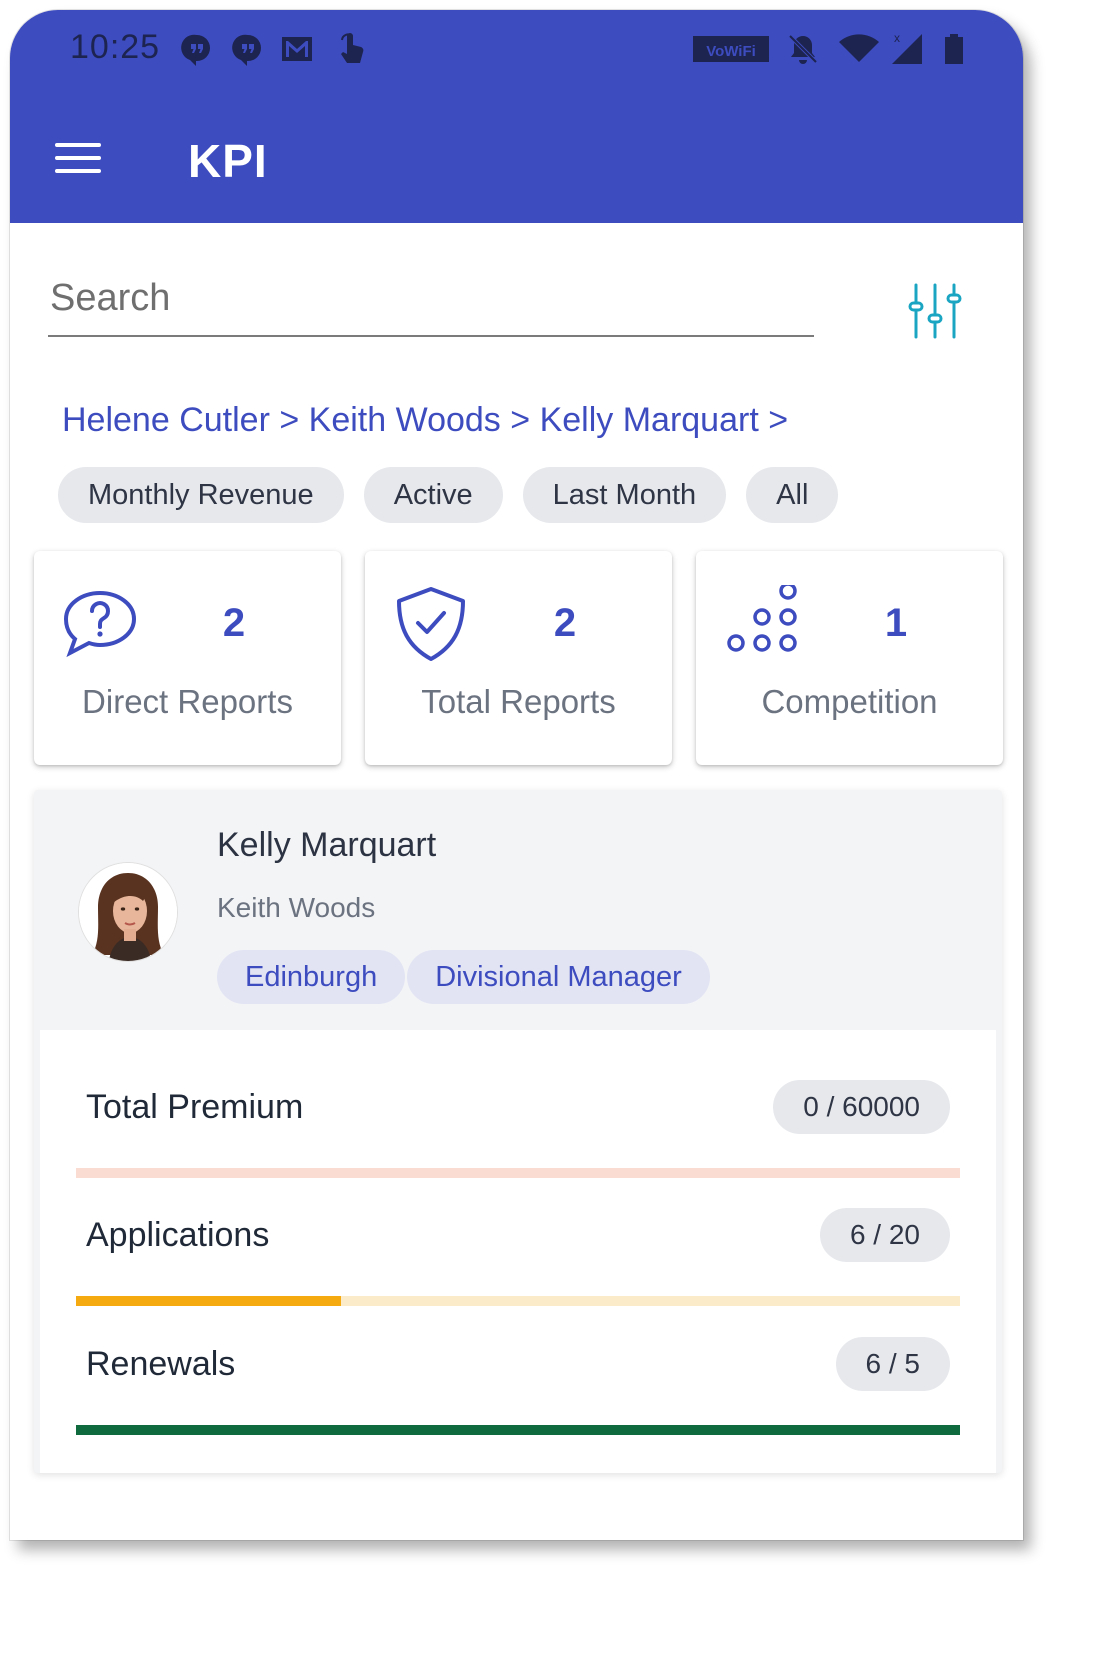 Image resolution: width=1120 pixels, height=1668 pixels. What do you see at coordinates (649, 420) in the screenshot?
I see `breadcrumb-item: Kelly Marquart` at bounding box center [649, 420].